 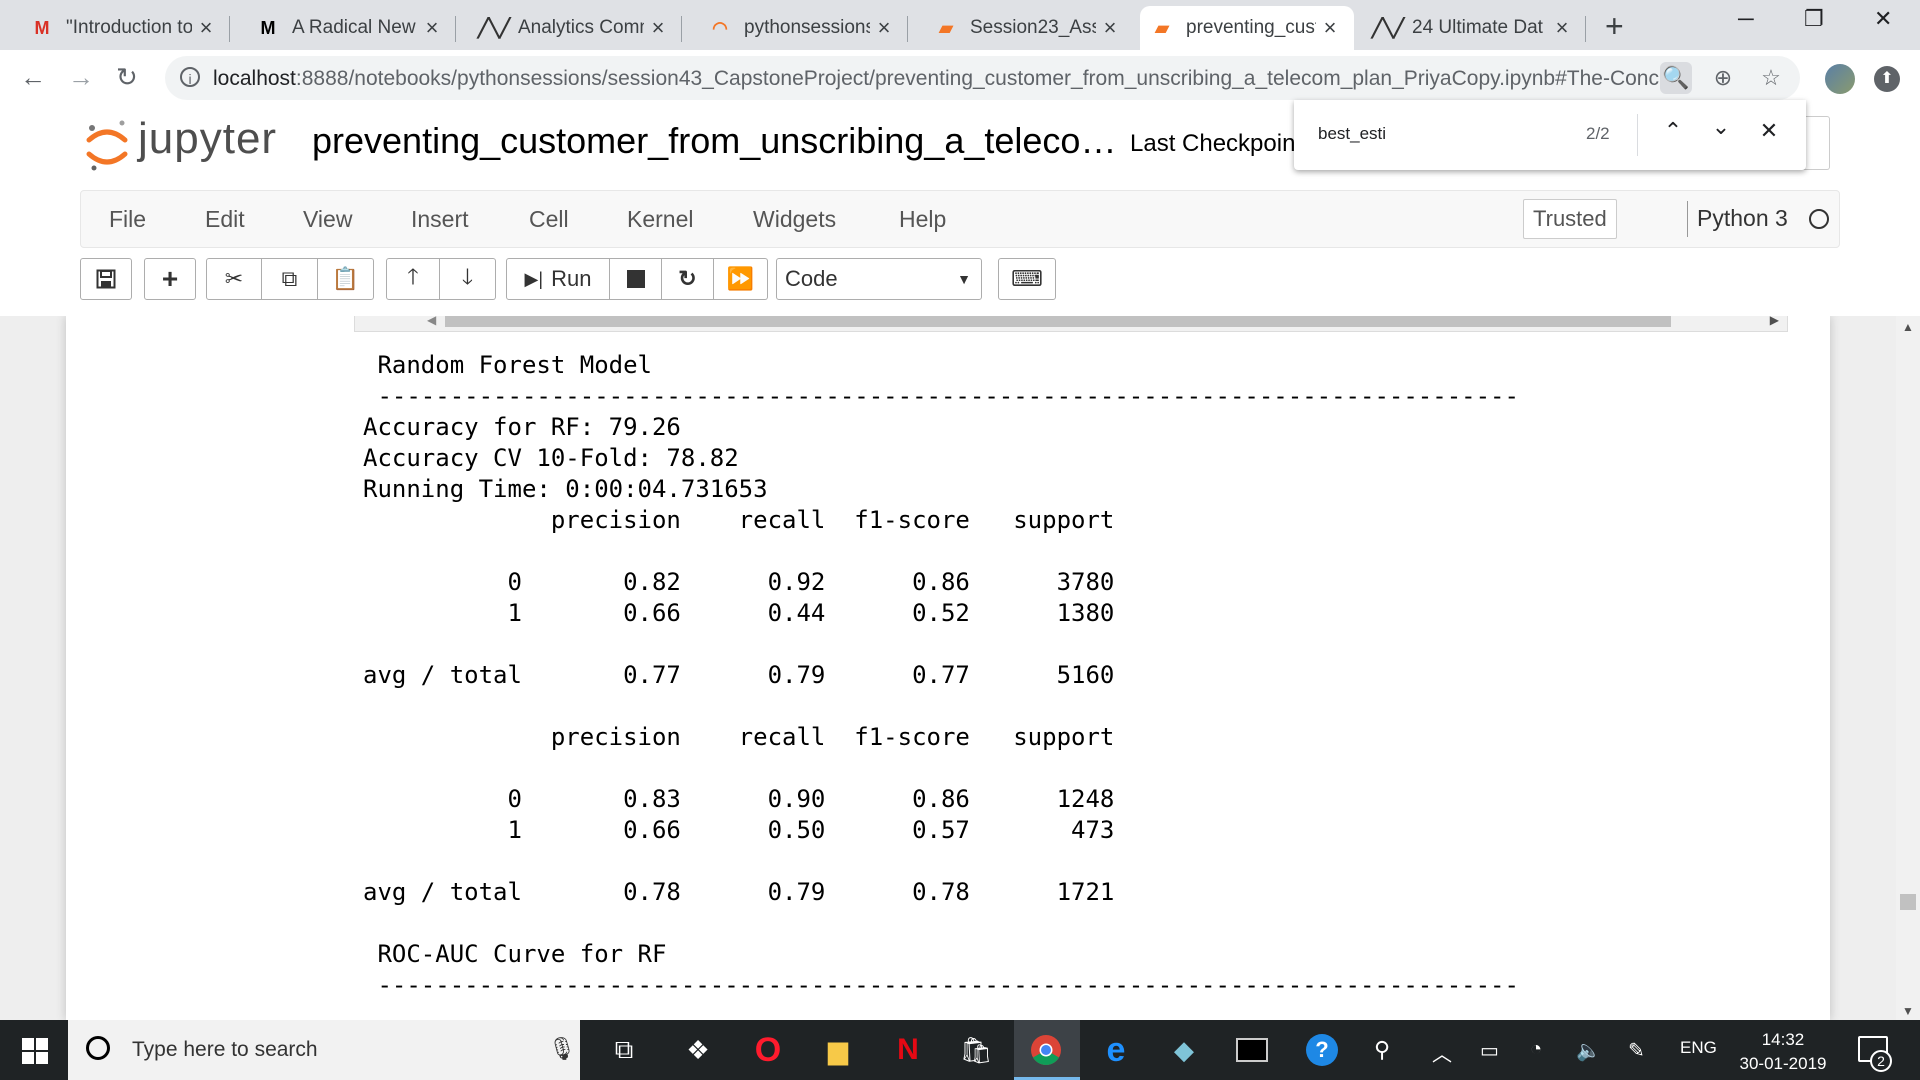 I want to click on system-clock: 14:32 30-01-2019, so click(x=1783, y=1052).